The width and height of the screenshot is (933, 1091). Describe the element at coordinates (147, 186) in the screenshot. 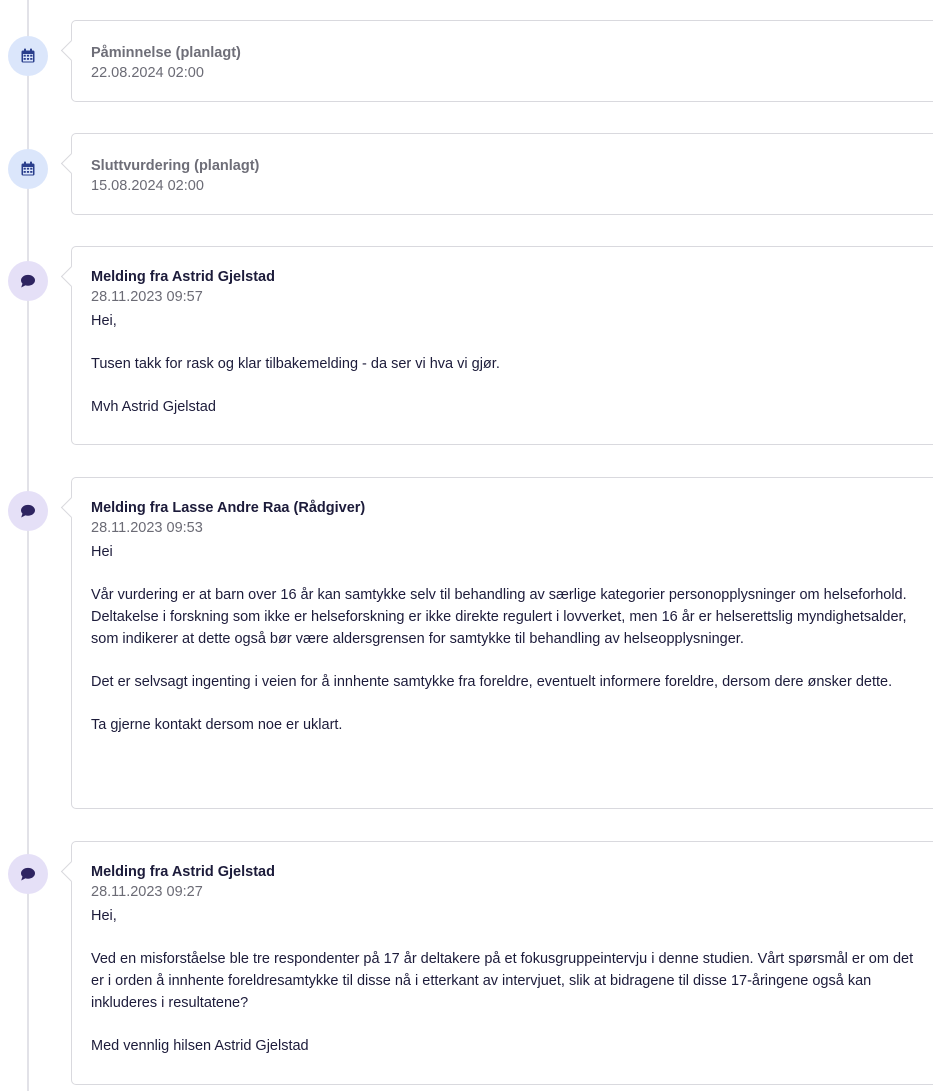

I see `entry-date: 15.08.2024 02:00` at that location.